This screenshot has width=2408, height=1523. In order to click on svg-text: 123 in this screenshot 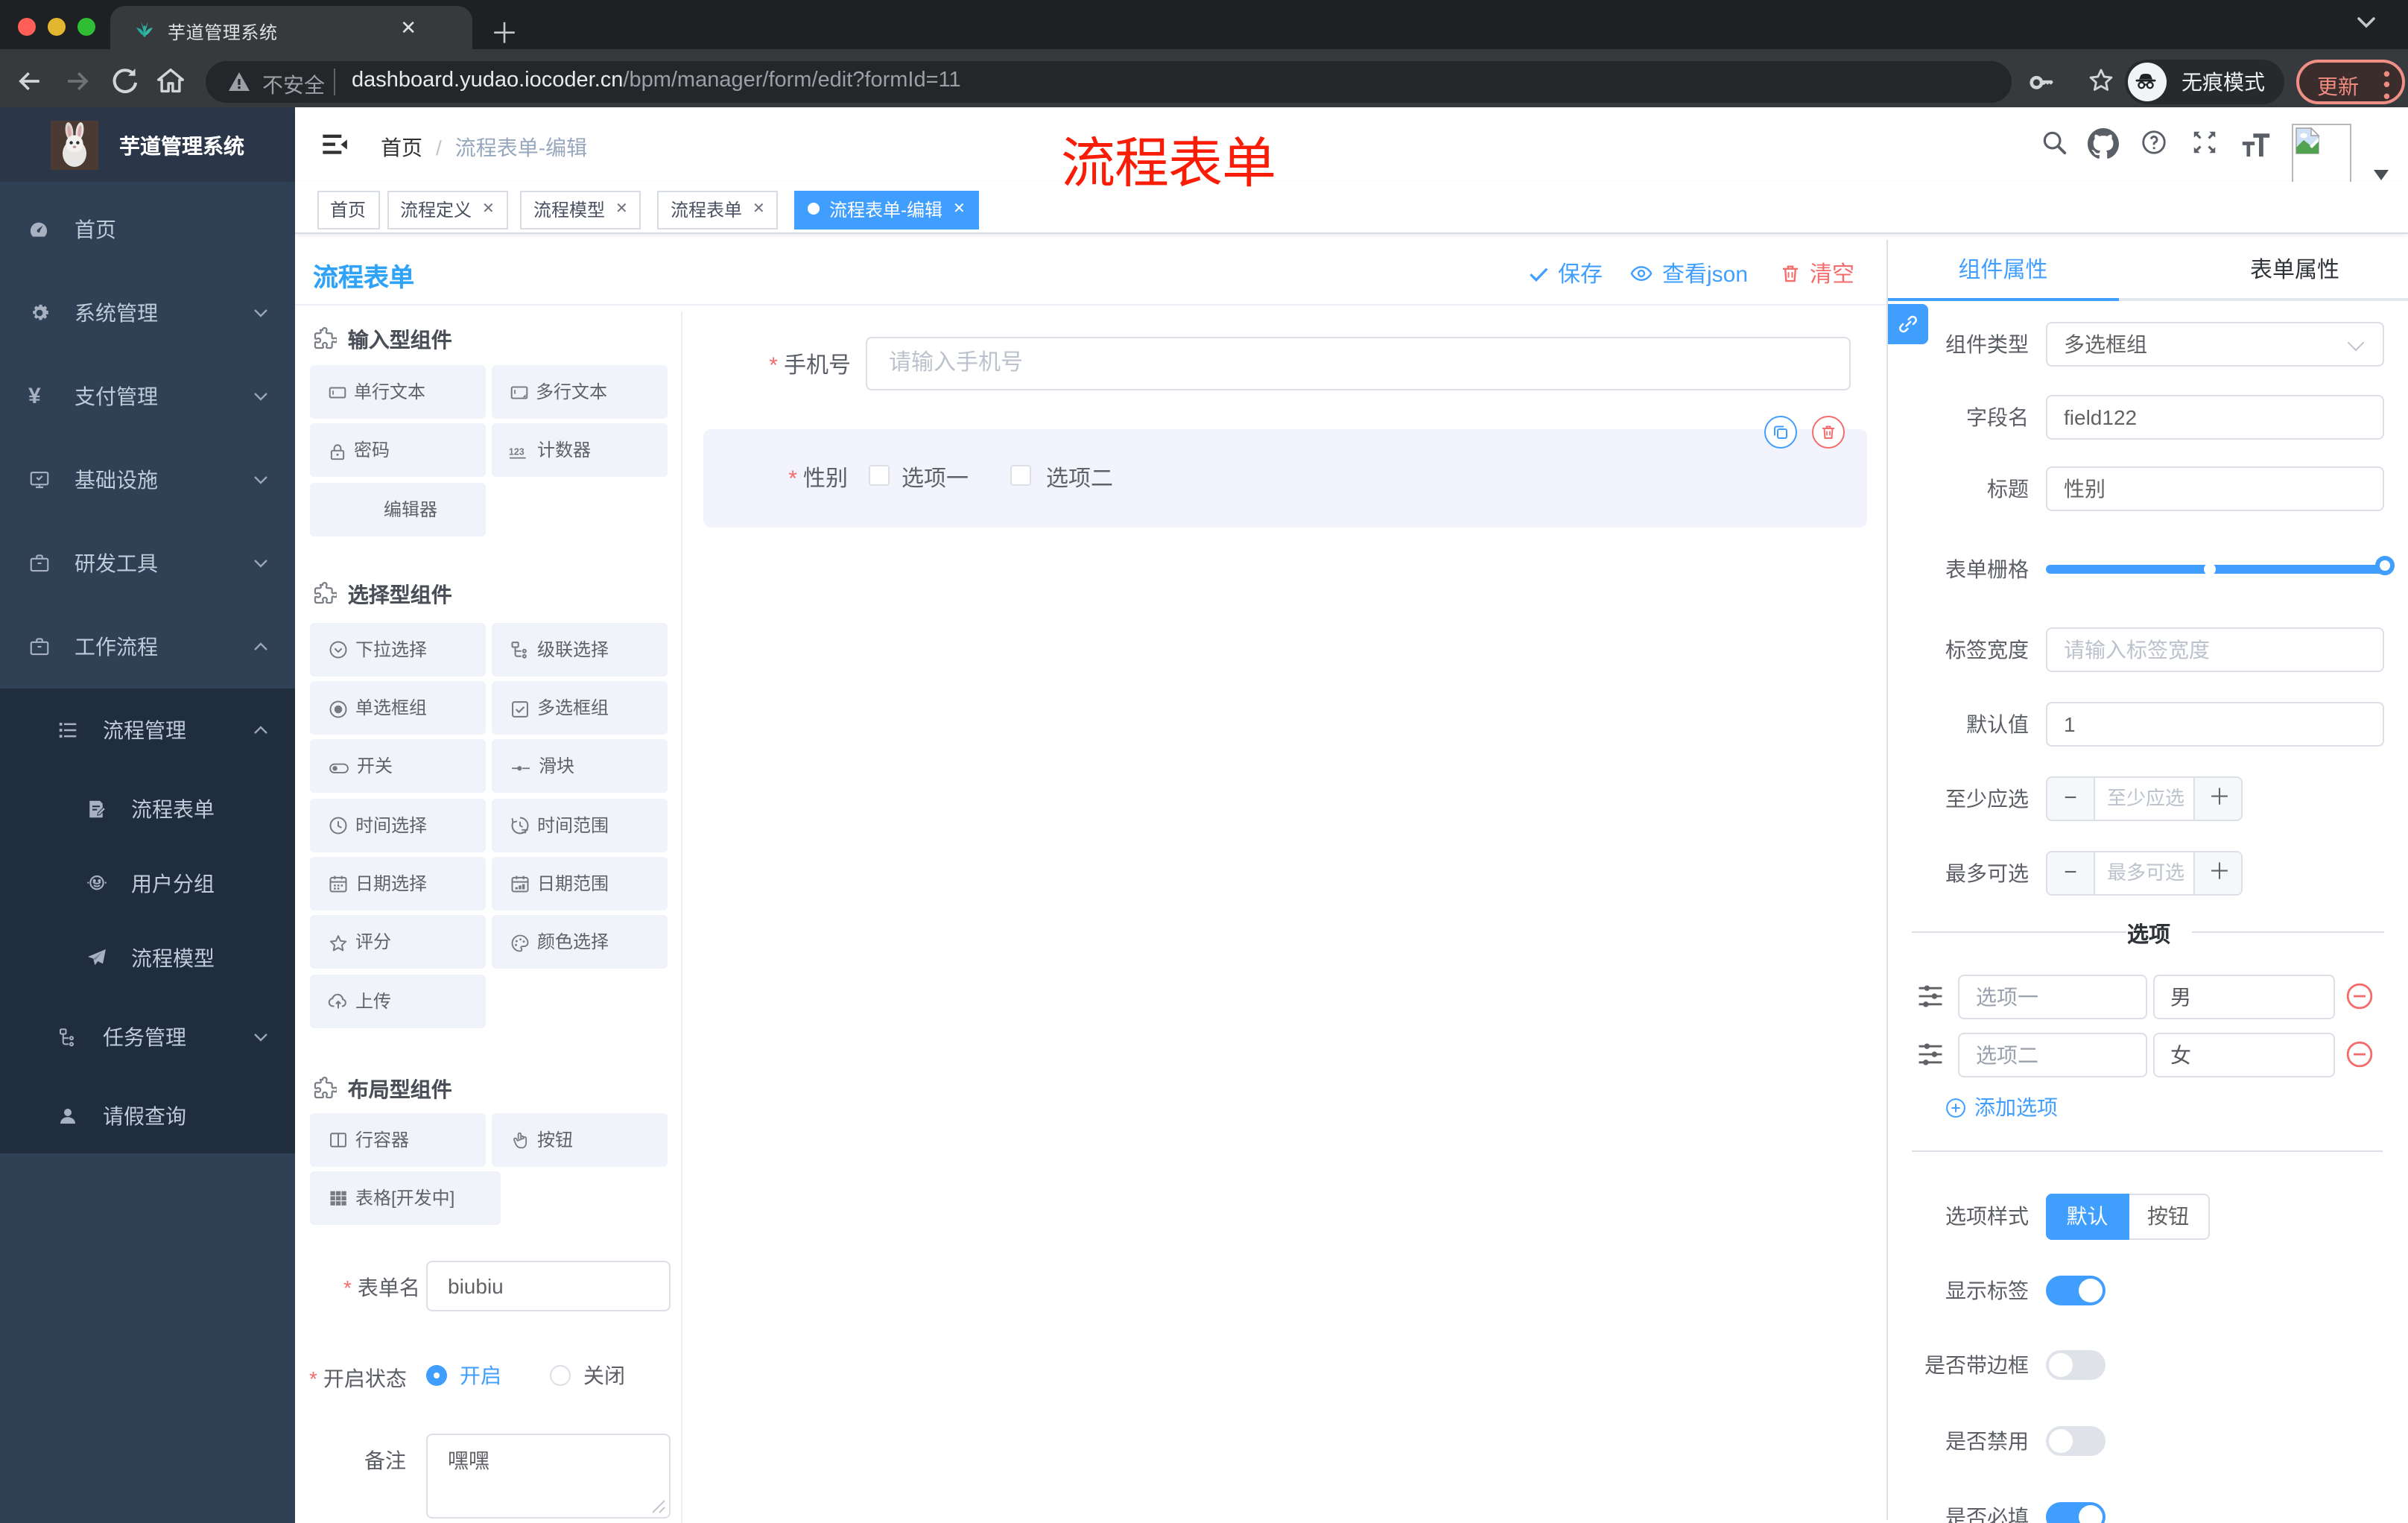, I will do `click(516, 451)`.